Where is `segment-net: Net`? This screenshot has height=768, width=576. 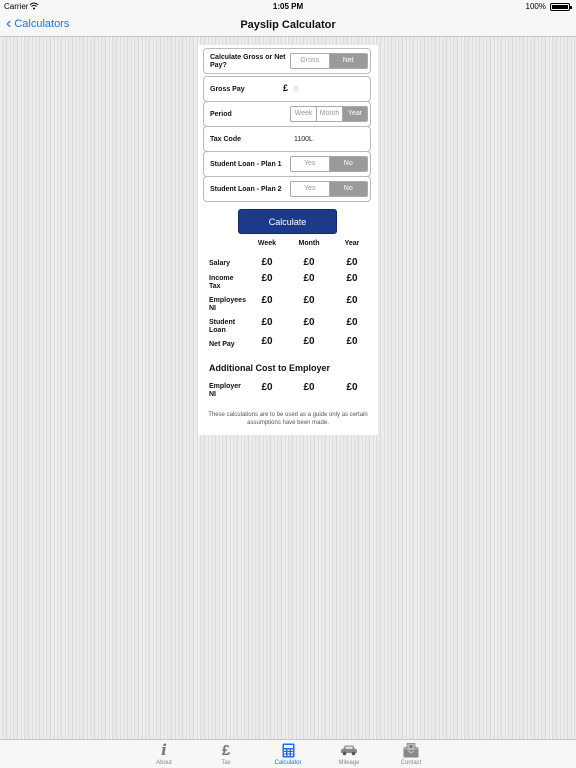
segment-net: Net is located at coordinates (347, 61).